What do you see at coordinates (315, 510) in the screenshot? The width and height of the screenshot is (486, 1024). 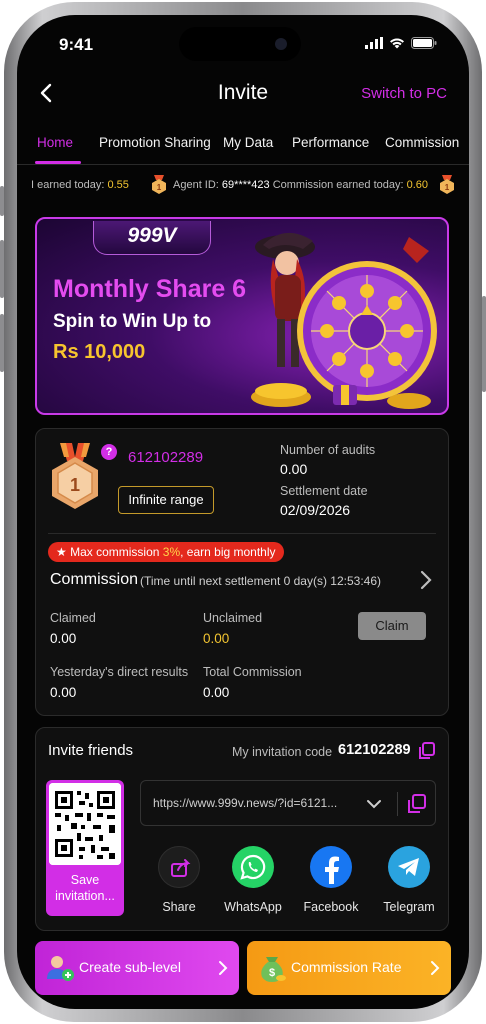 I see `settlement-date-value: 02/09/2026` at bounding box center [315, 510].